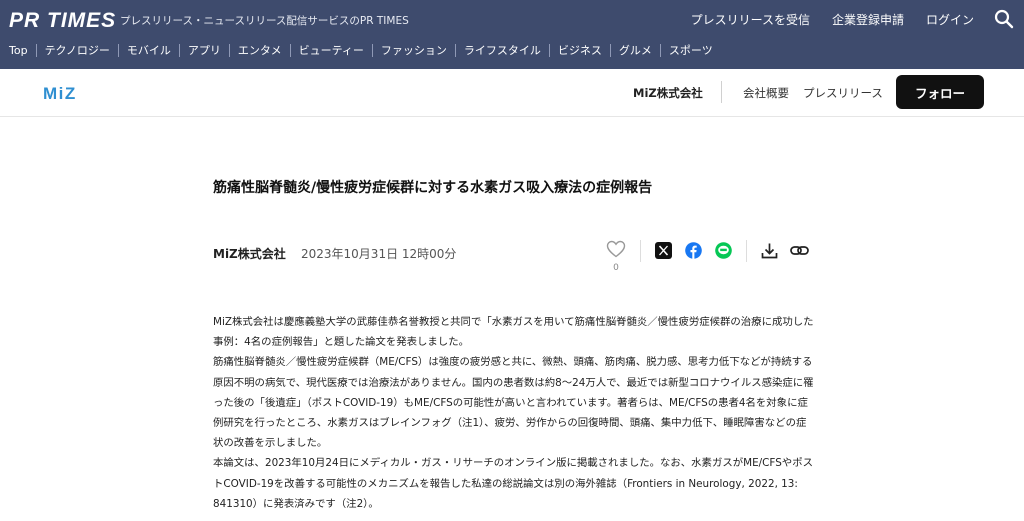  Describe the element at coordinates (843, 93) in the screenshot. I see `company-press-releases-link: プレスリリース` at that location.